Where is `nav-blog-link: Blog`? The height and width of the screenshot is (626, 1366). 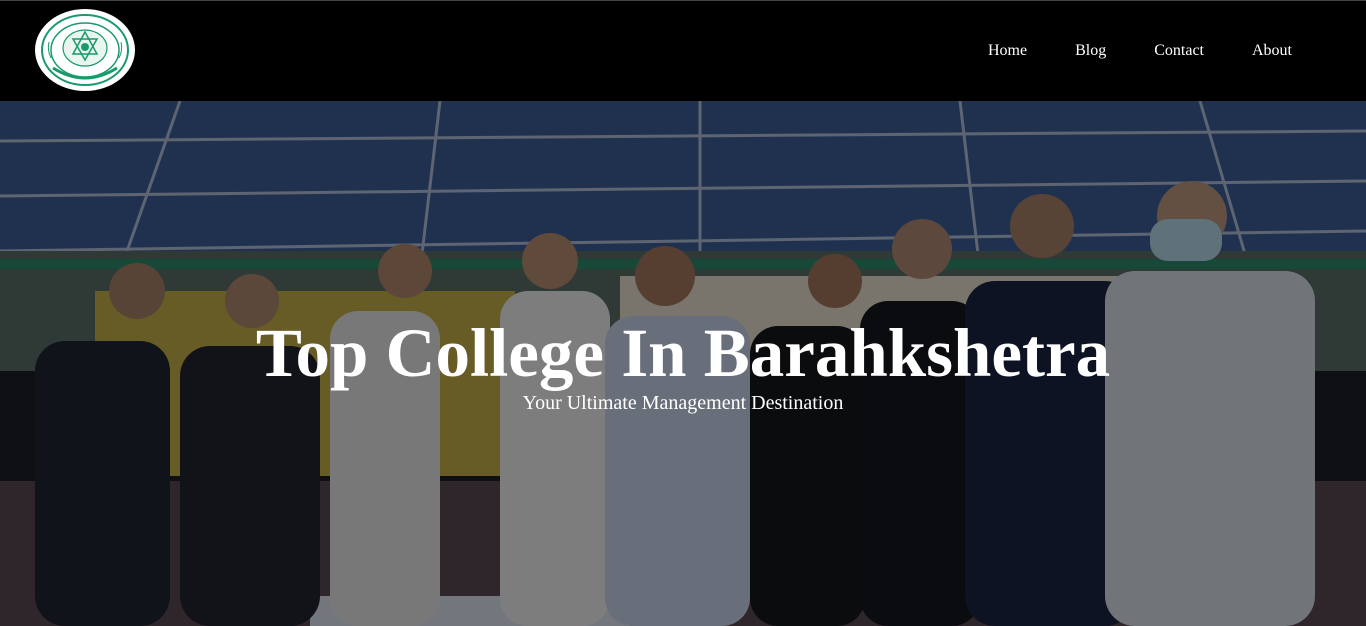
nav-blog-link: Blog is located at coordinates (1090, 51).